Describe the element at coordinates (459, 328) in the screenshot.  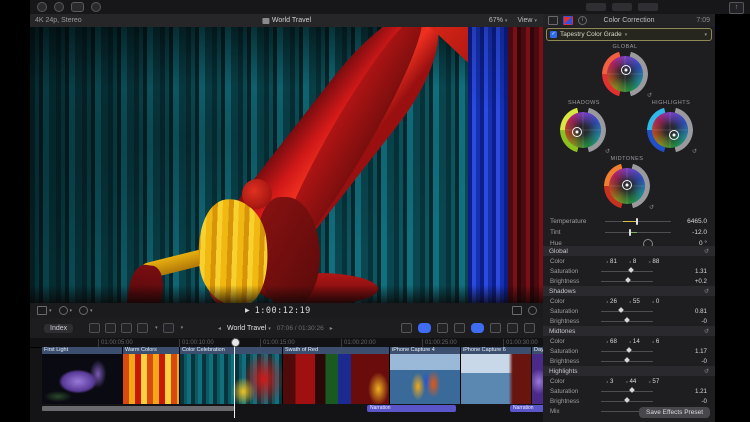
I see `solo-icon` at that location.